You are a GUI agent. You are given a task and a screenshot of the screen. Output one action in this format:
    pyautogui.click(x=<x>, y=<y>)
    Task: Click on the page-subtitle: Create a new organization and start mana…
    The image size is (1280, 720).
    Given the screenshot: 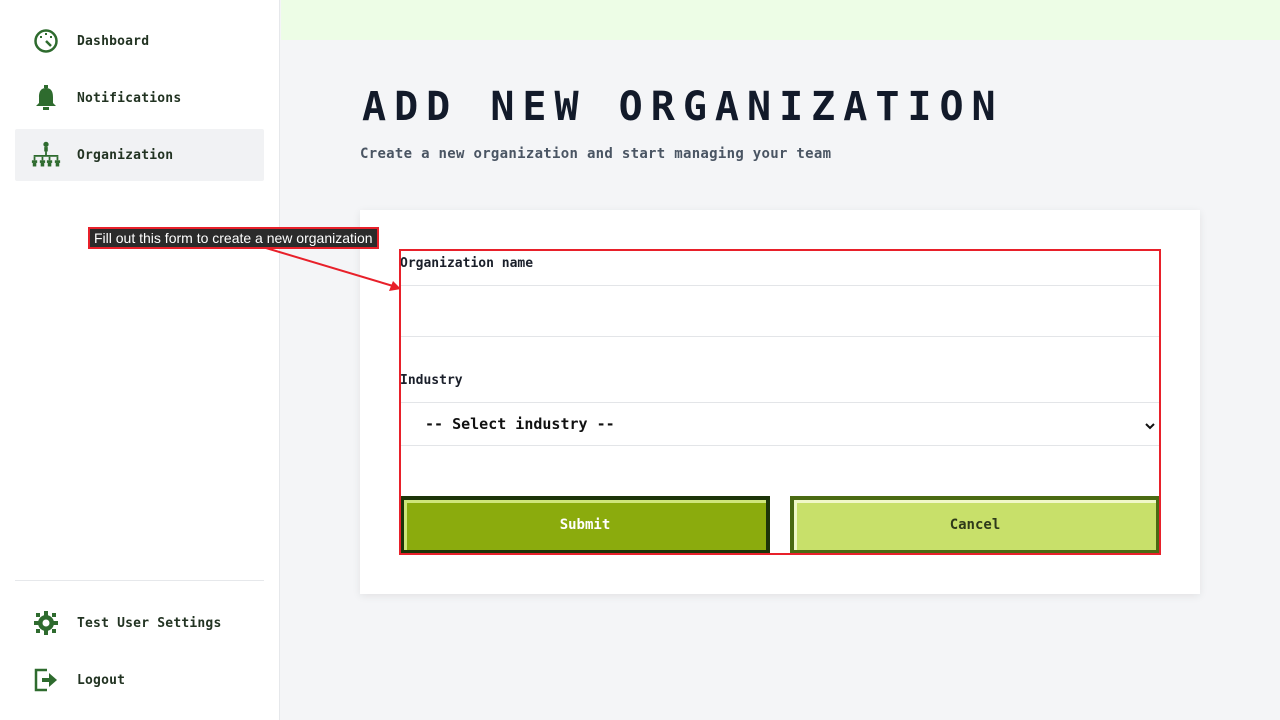 What is the action you would take?
    pyautogui.click(x=596, y=154)
    